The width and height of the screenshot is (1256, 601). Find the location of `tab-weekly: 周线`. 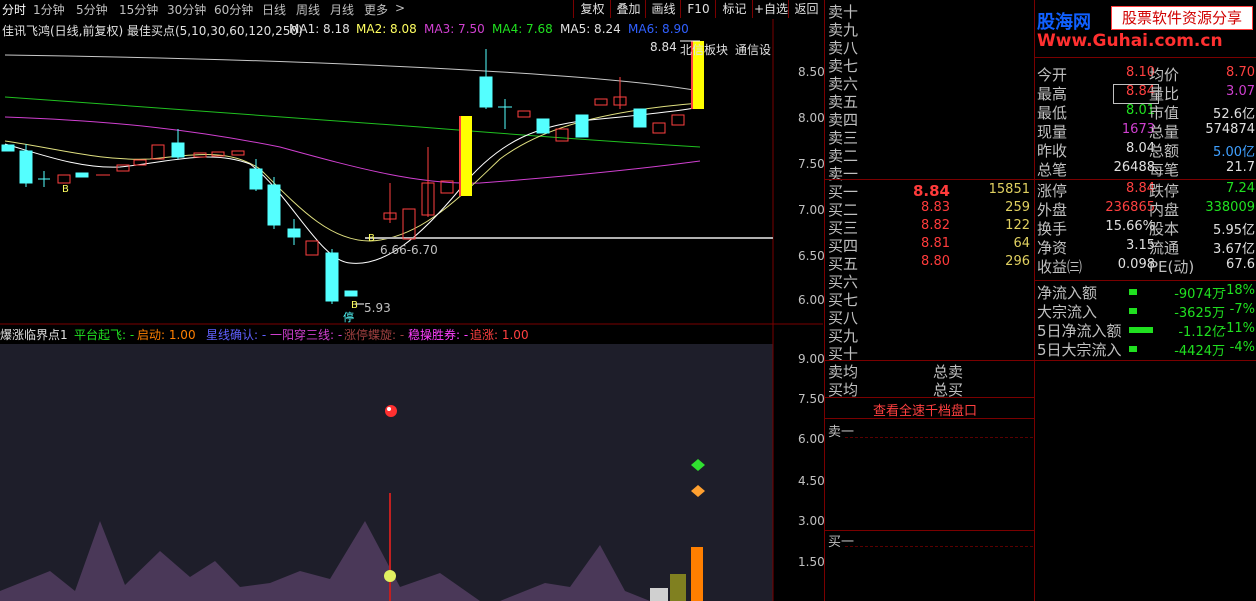

tab-weekly: 周线 is located at coordinates (308, 9).